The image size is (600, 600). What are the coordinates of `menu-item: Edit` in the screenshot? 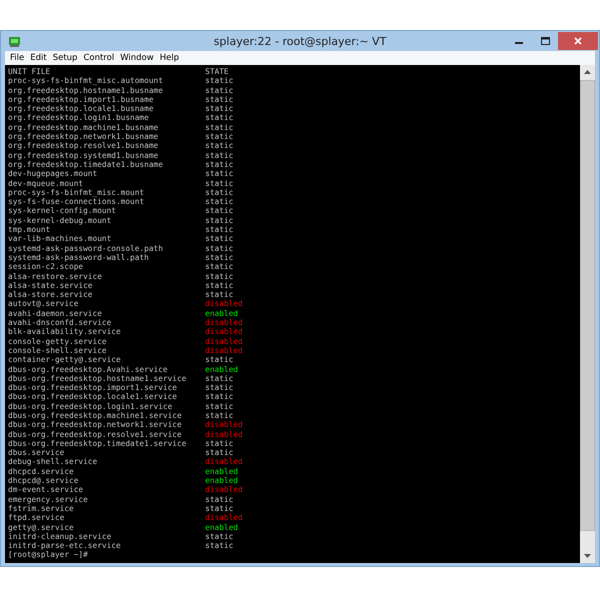 It's located at (38, 58).